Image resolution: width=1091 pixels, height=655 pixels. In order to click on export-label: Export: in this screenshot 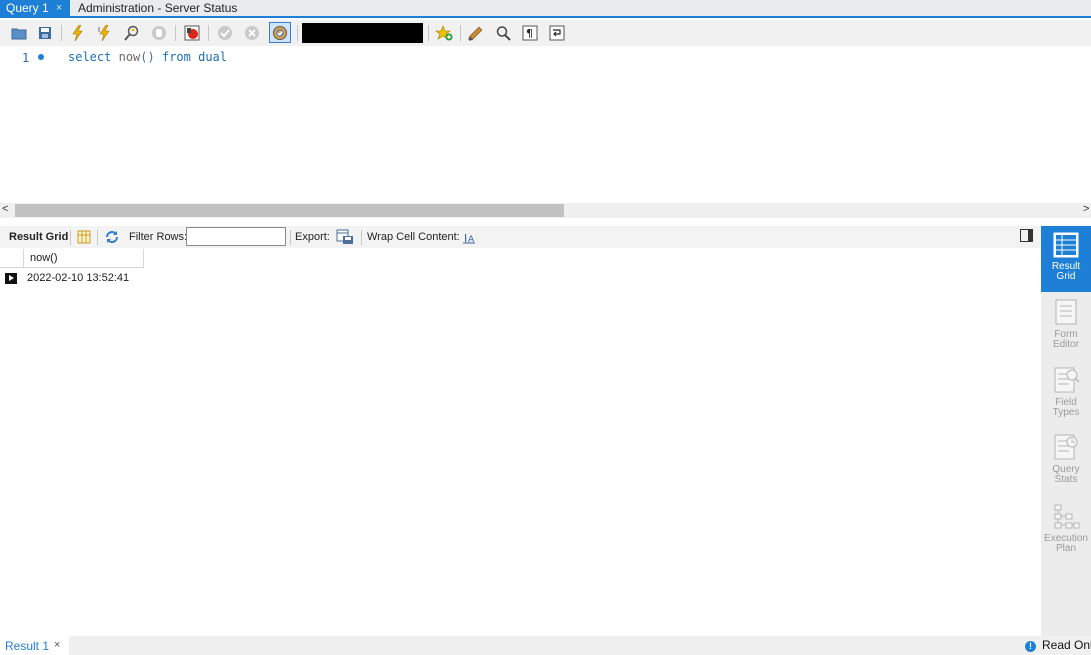, I will do `click(312, 237)`.